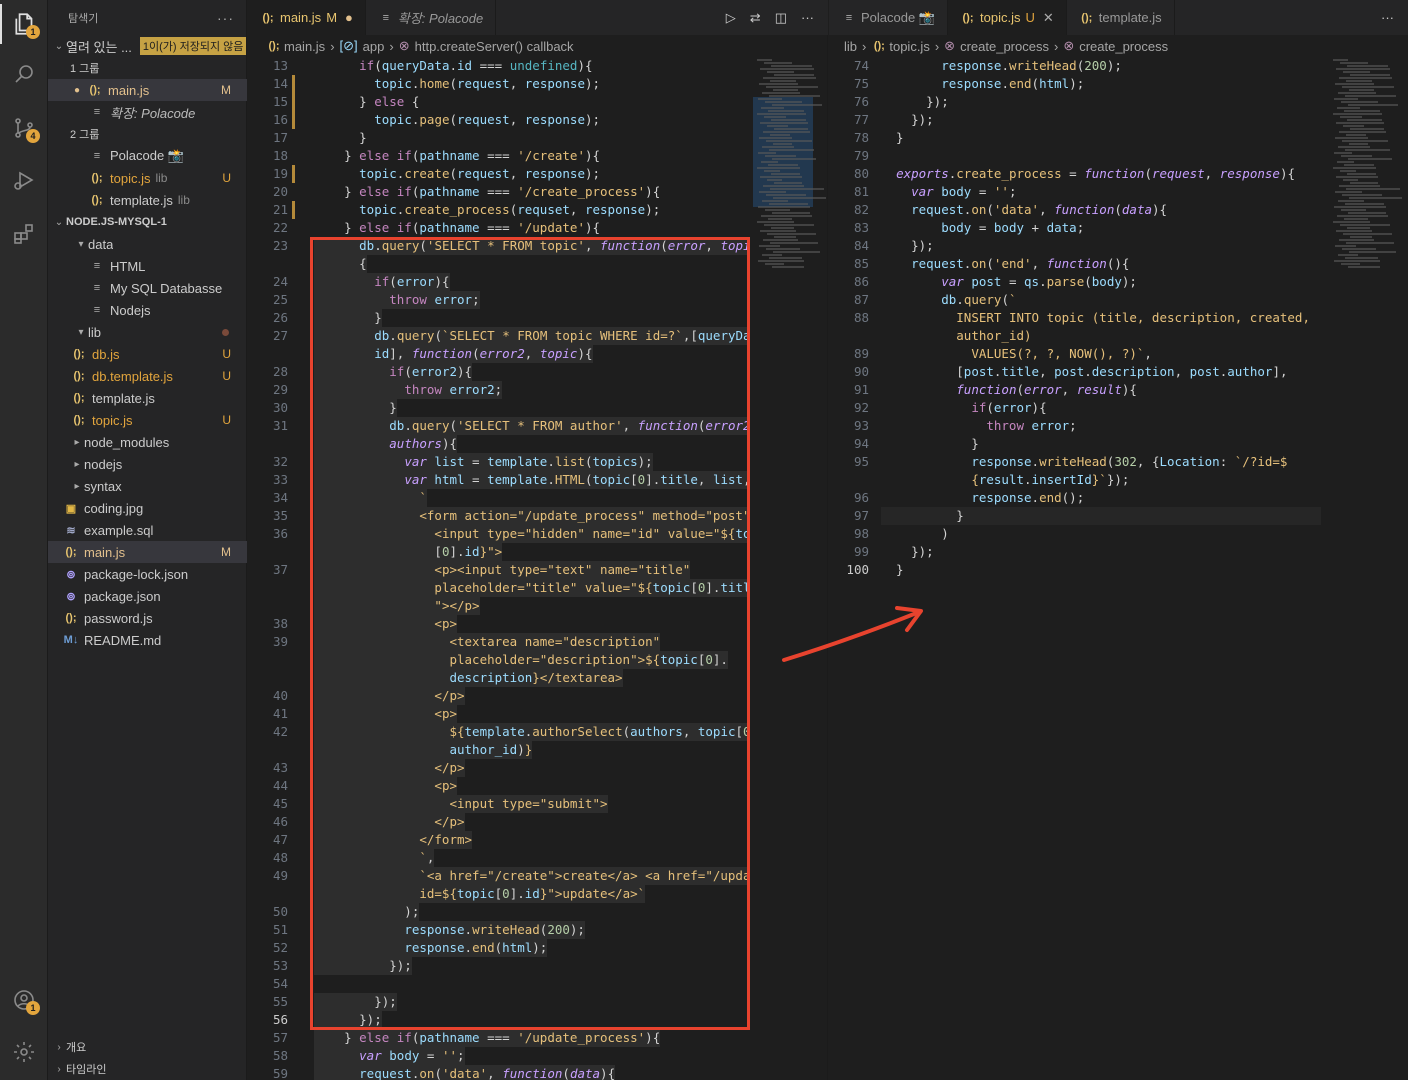 The width and height of the screenshot is (1408, 1080). Describe the element at coordinates (147, 442) in the screenshot. I see `tree-item: ▸ node_modules` at that location.